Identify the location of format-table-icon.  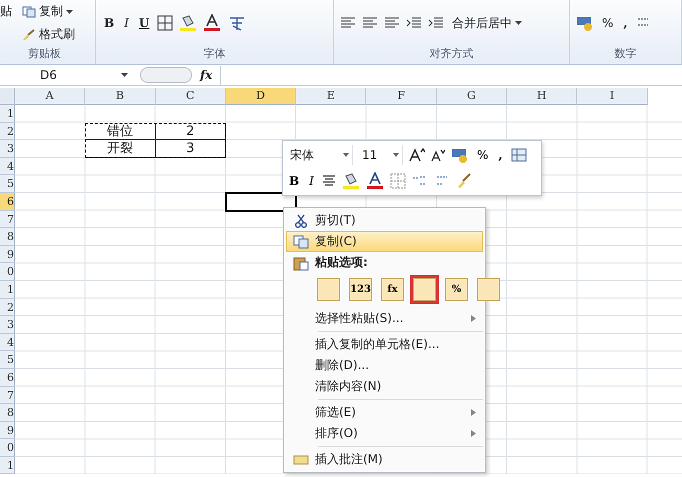
(518, 155).